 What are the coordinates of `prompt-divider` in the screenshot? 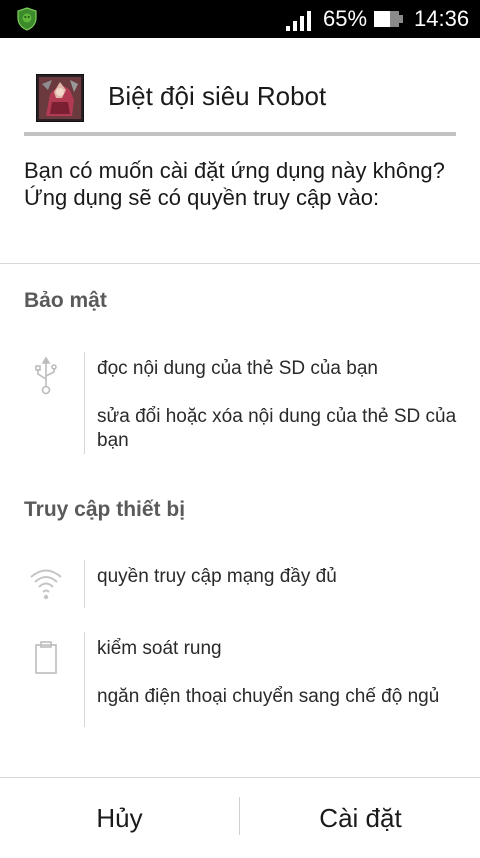 It's located at (240, 263).